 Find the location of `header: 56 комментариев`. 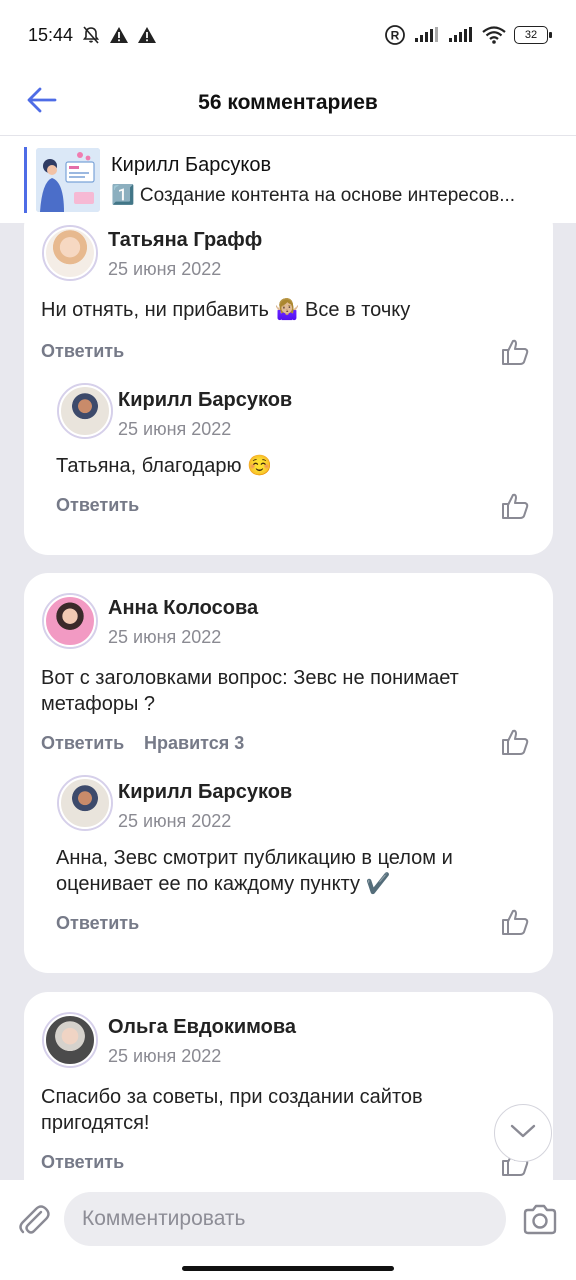

header: 56 комментариев is located at coordinates (288, 103).